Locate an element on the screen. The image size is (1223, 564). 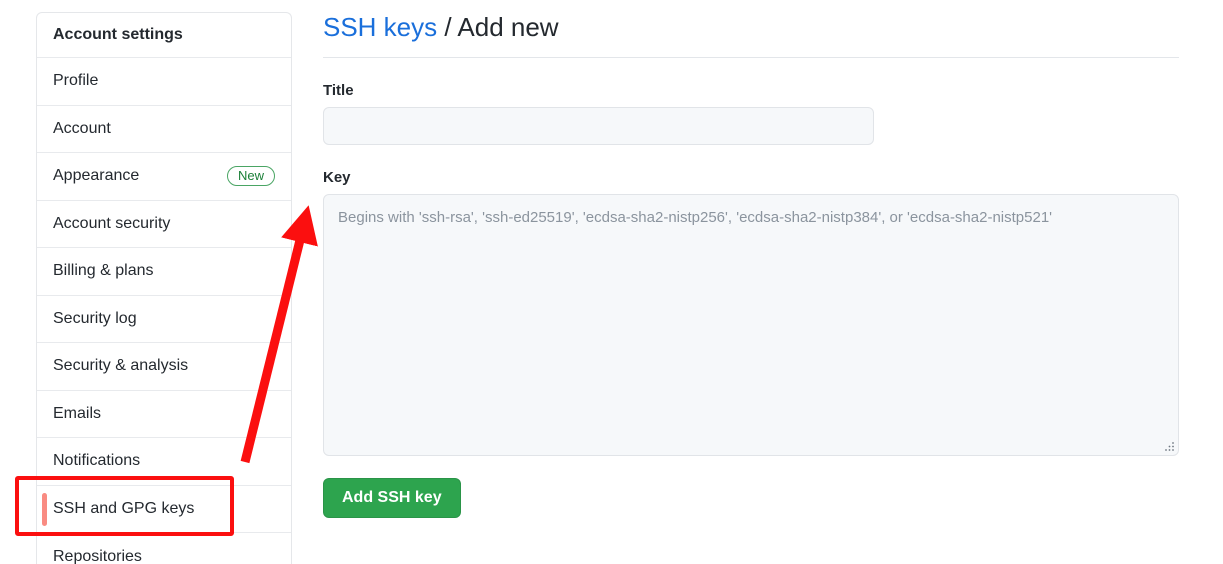
sidebar-header-label: Account settings is located at coordinates (118, 34).